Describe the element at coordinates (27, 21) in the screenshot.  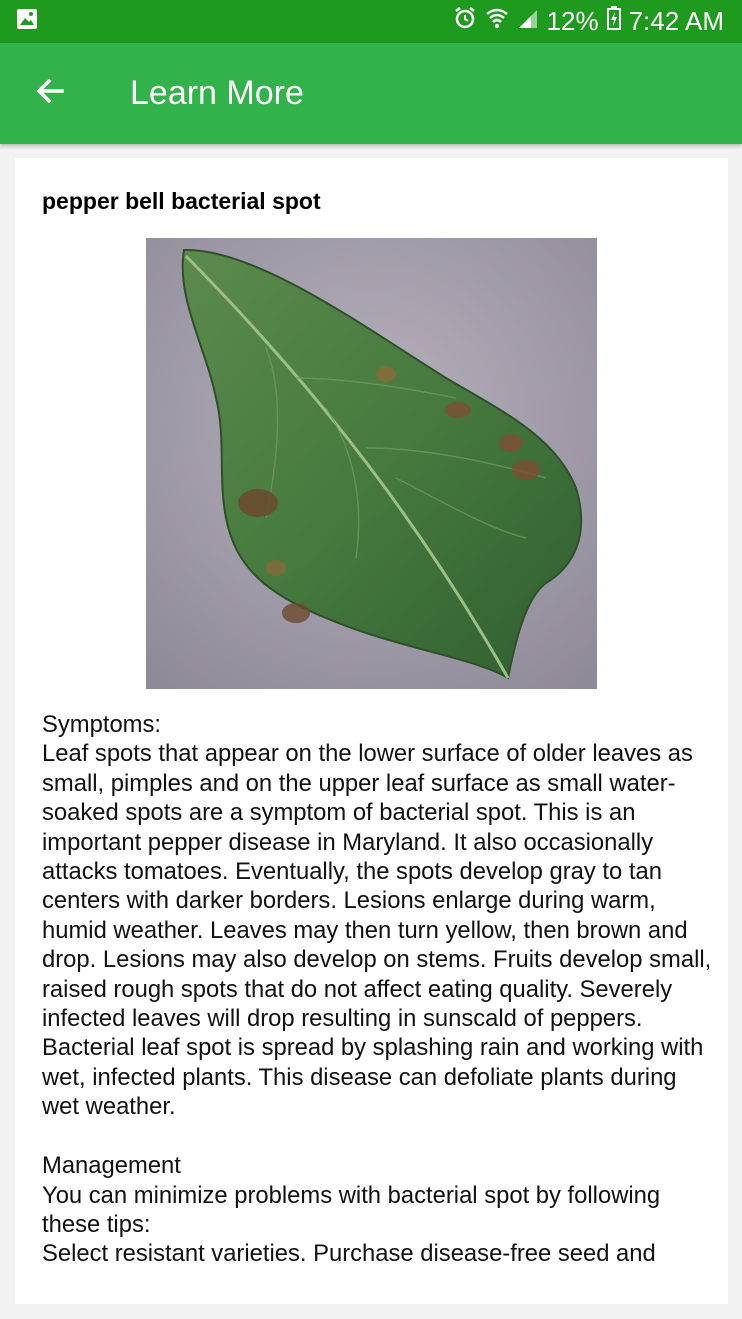
I see `image-icon` at that location.